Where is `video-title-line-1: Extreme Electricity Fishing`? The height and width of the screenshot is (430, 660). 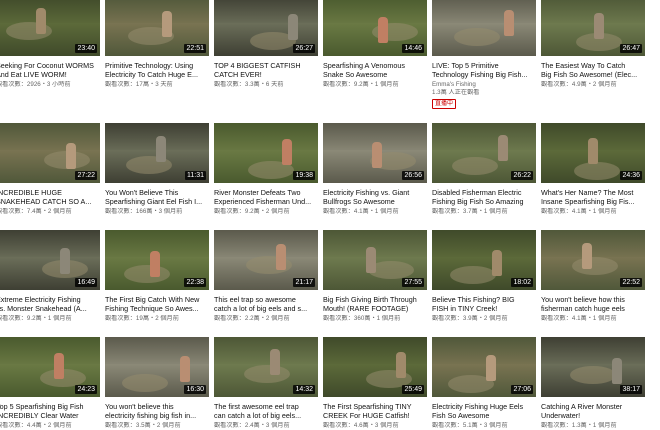
video-title-line-1: Extreme Electricity Fishing is located at coordinates (50, 299).